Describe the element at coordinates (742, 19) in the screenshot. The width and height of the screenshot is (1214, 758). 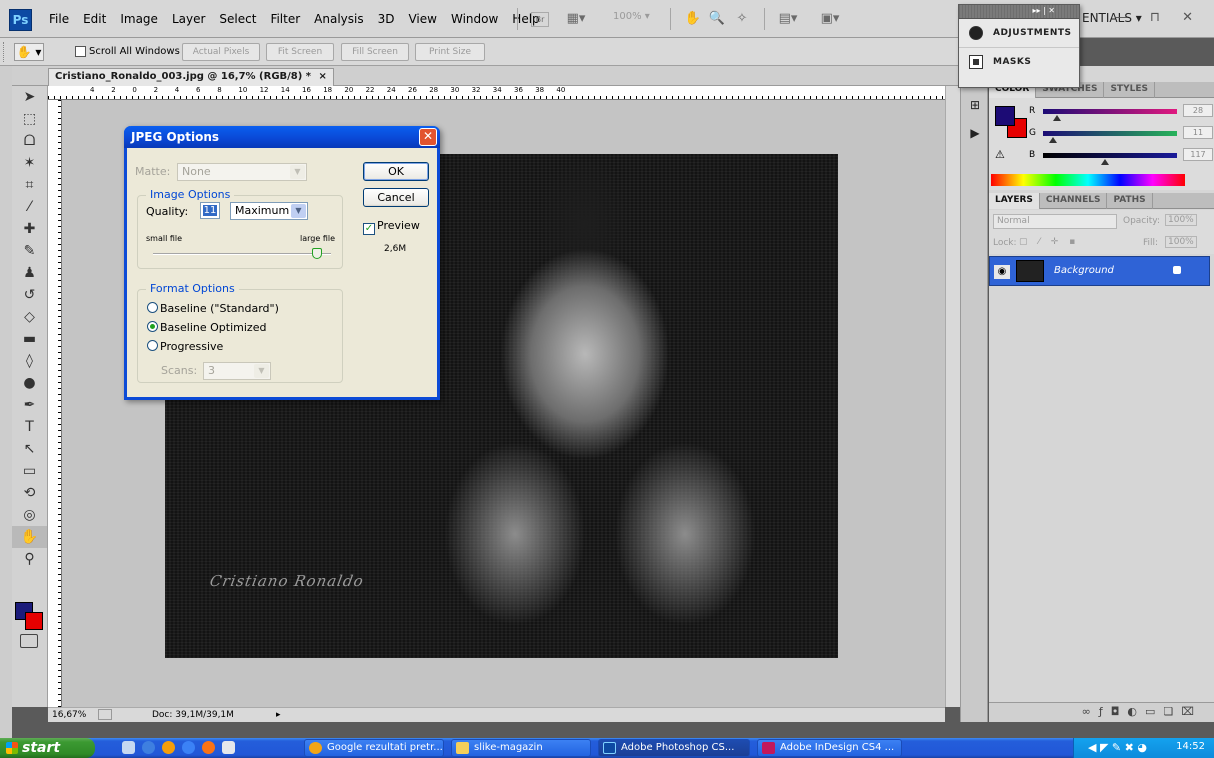
I see `rotate-view-icon: ✧` at that location.